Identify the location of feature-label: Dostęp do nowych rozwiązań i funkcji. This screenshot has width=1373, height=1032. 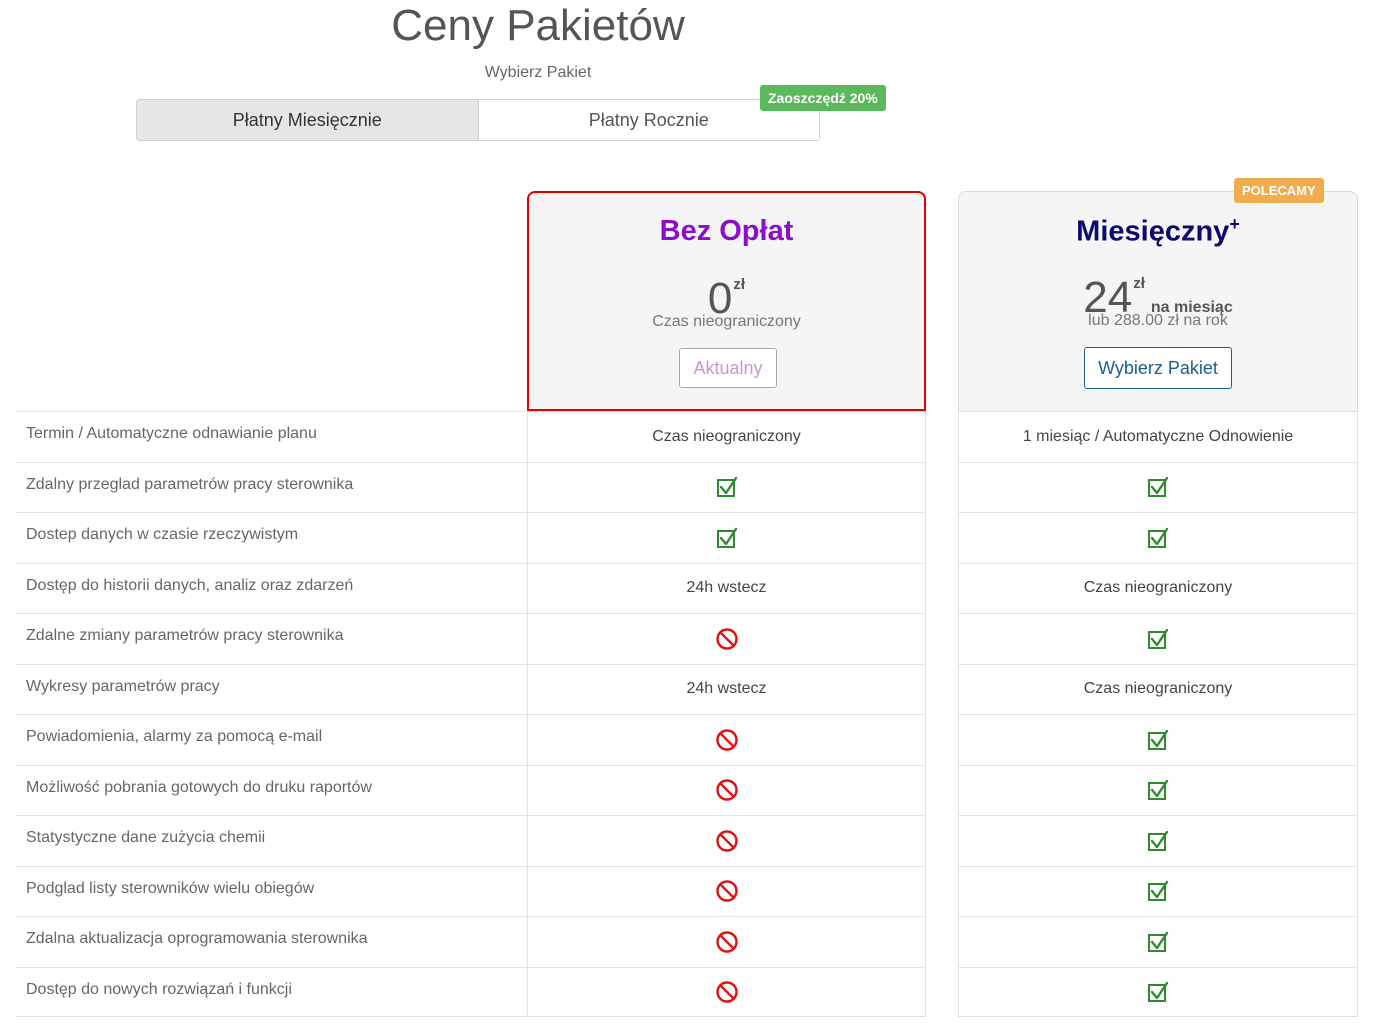
(159, 989).